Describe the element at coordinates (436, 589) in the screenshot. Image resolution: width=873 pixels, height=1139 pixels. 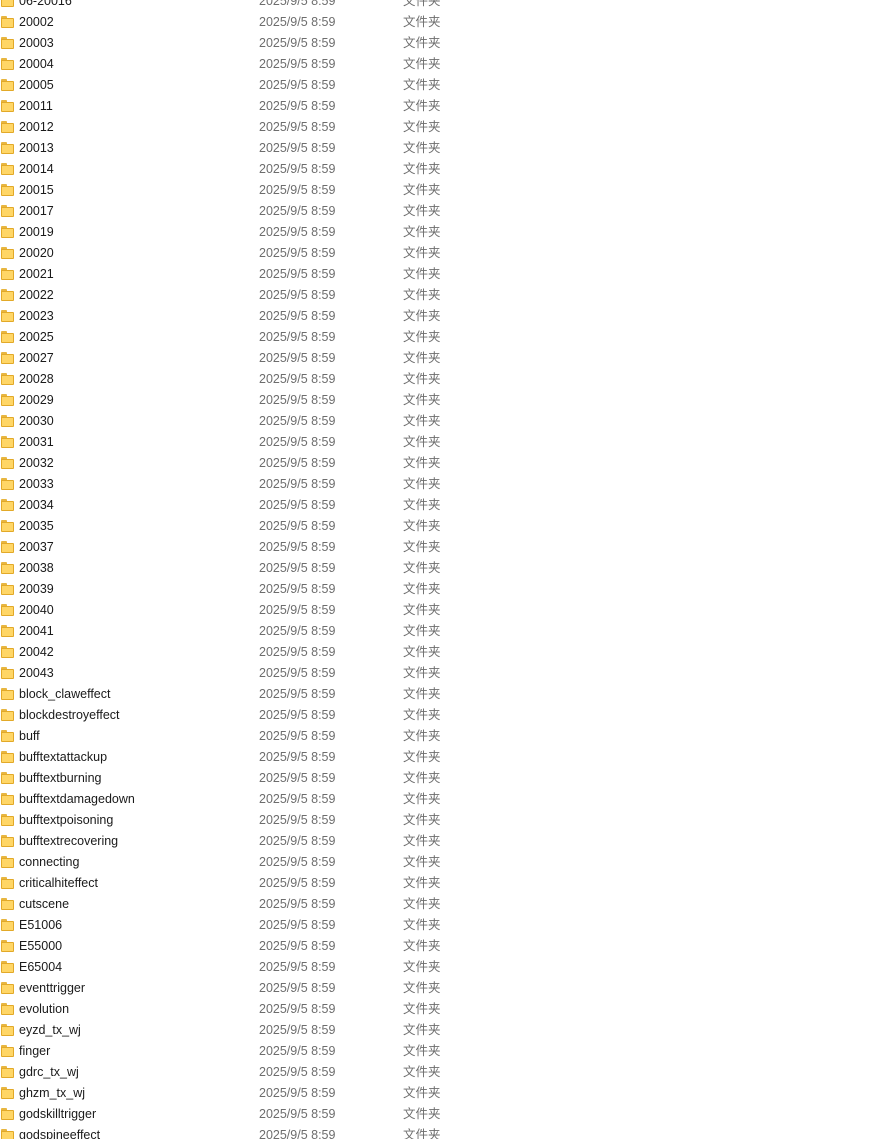
I see `file-row: 20039 2025/9/5 8:59 文件夹` at that location.